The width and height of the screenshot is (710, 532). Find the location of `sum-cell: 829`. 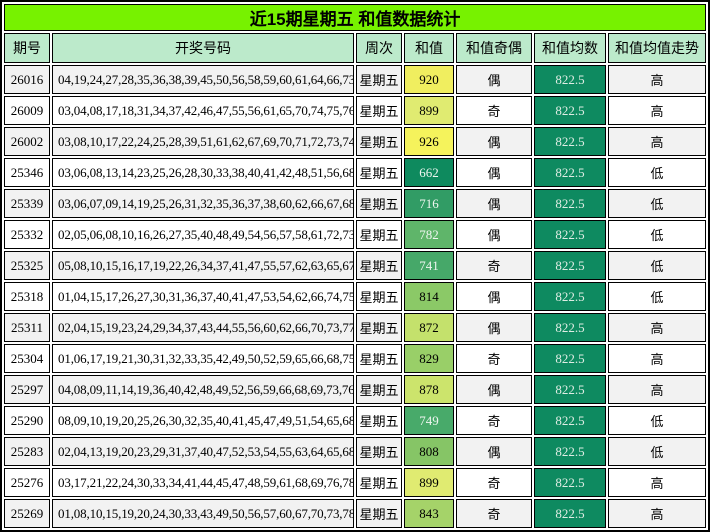

sum-cell: 829 is located at coordinates (429, 358).